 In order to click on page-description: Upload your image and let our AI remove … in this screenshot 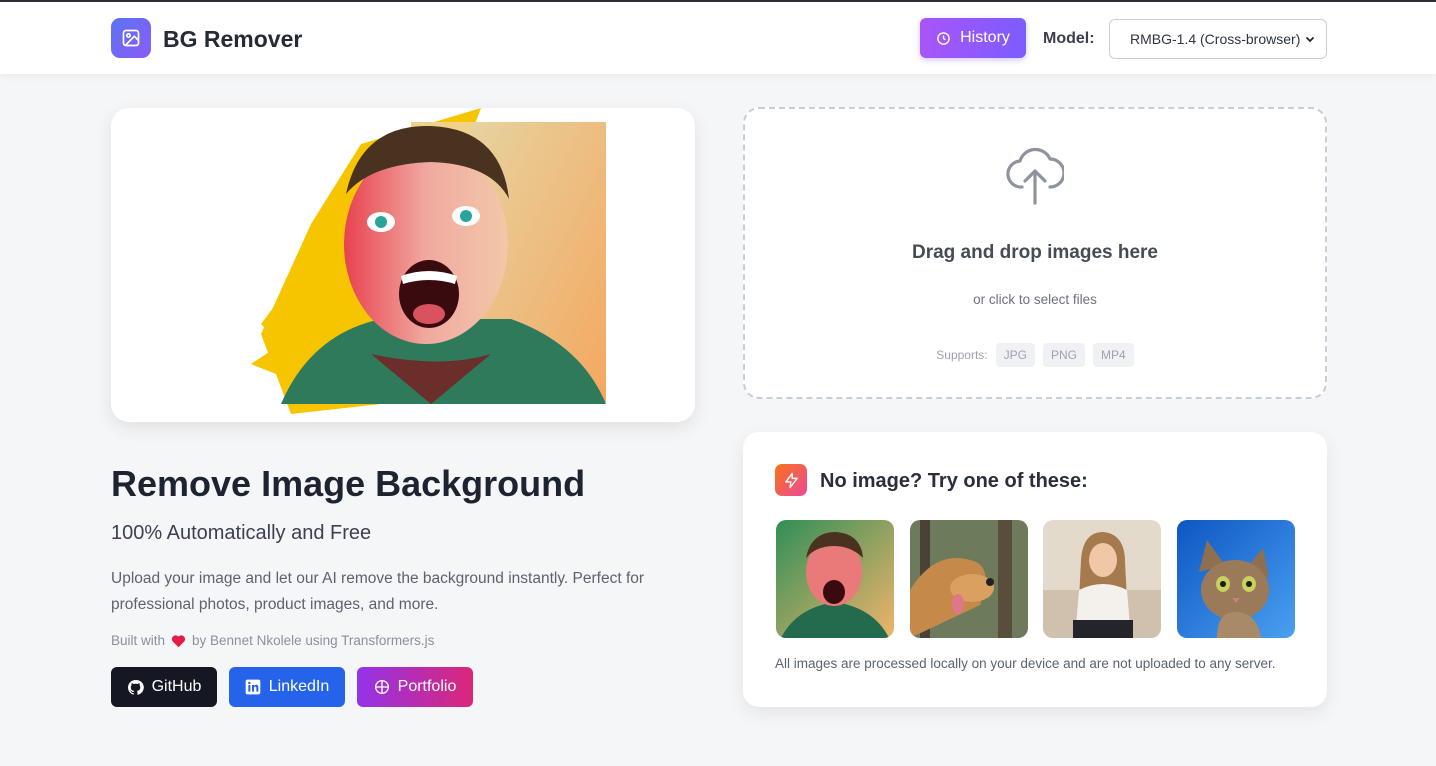, I will do `click(378, 591)`.